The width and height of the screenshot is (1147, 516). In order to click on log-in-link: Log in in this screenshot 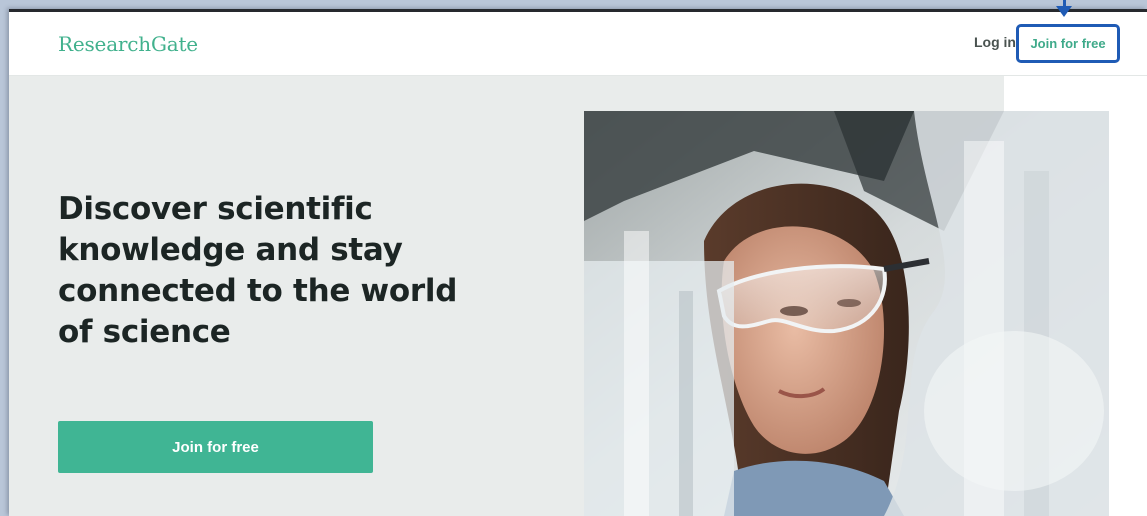, I will do `click(995, 42)`.